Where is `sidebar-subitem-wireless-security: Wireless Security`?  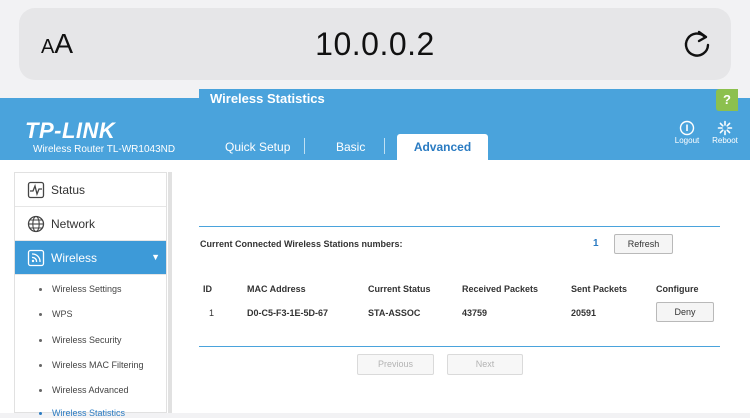
sidebar-subitem-wireless-security: Wireless Security is located at coordinates (80, 340).